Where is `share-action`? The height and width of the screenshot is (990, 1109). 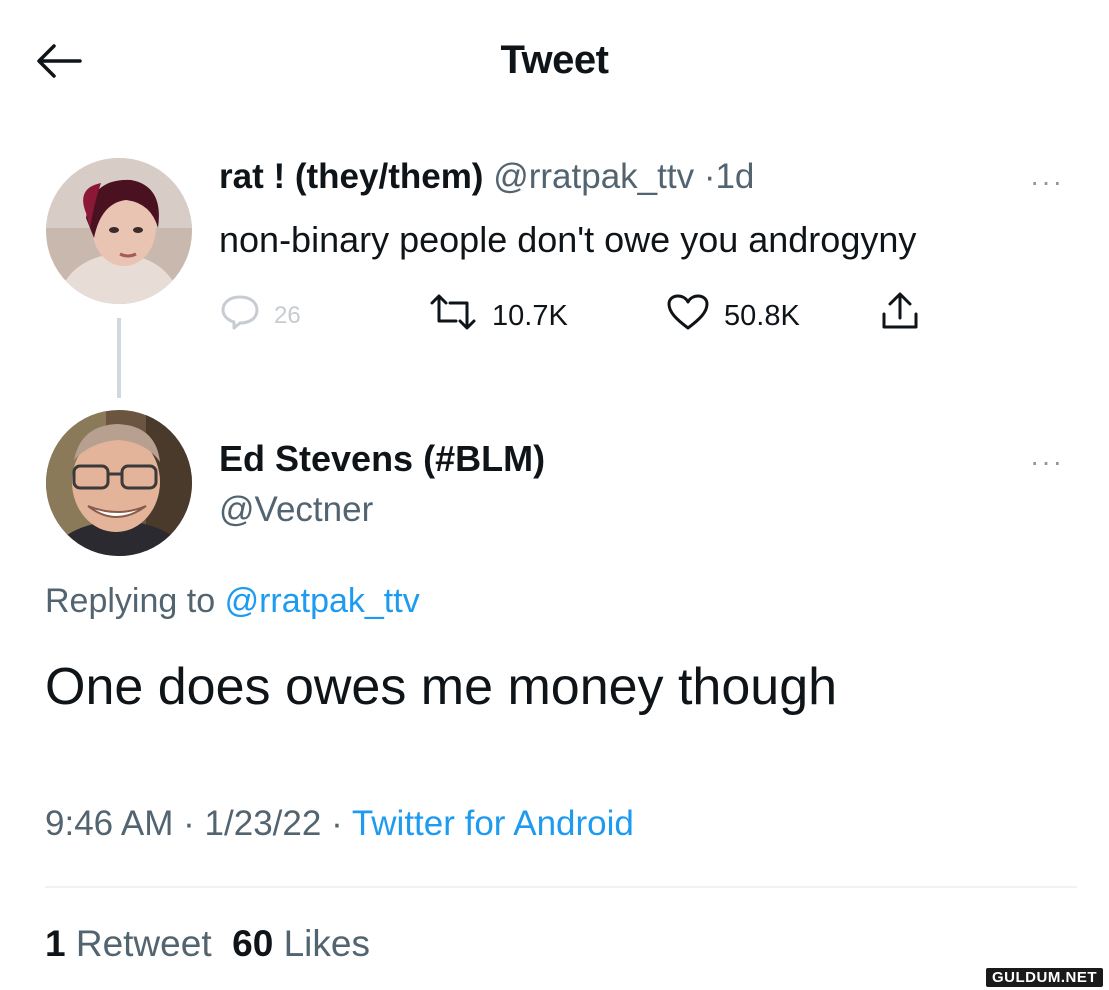 share-action is located at coordinates (900, 315).